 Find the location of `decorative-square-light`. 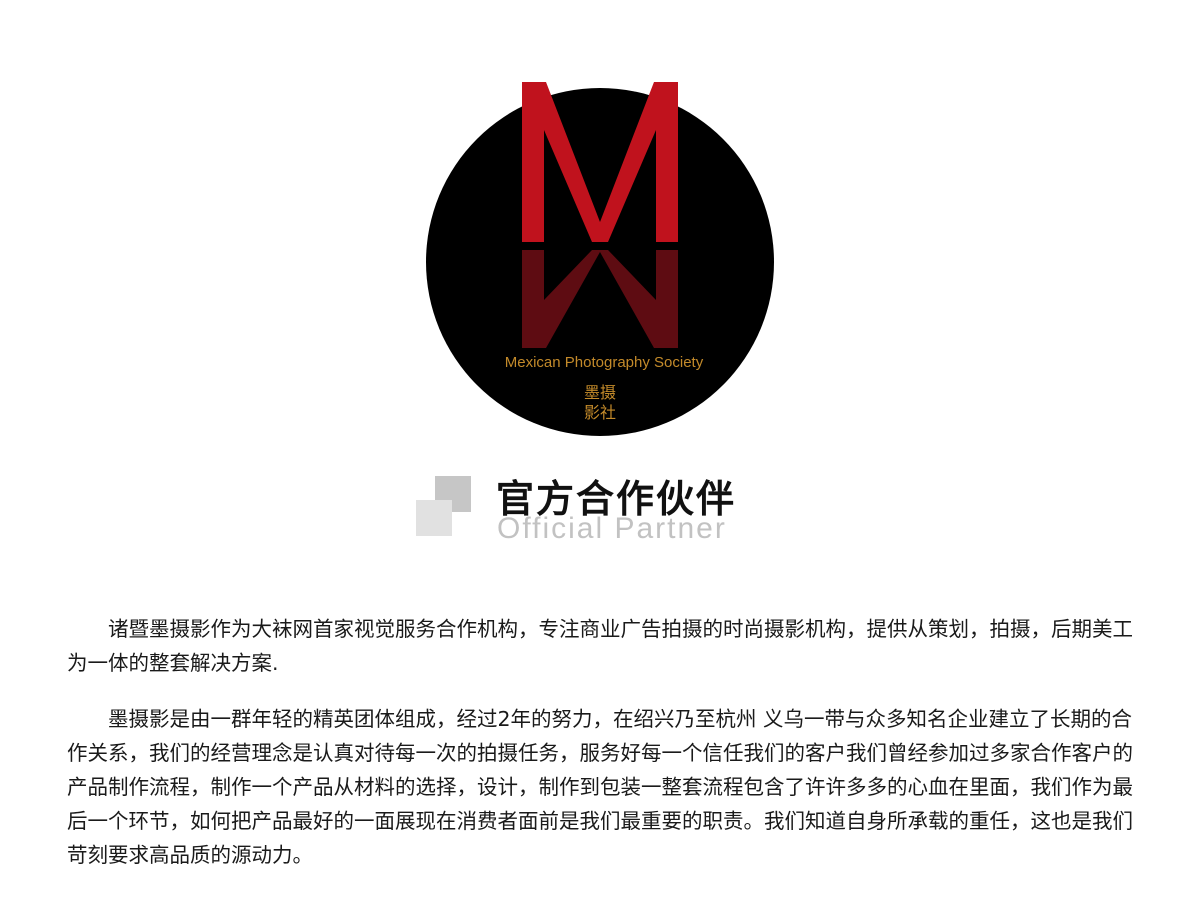

decorative-square-light is located at coordinates (434, 518).